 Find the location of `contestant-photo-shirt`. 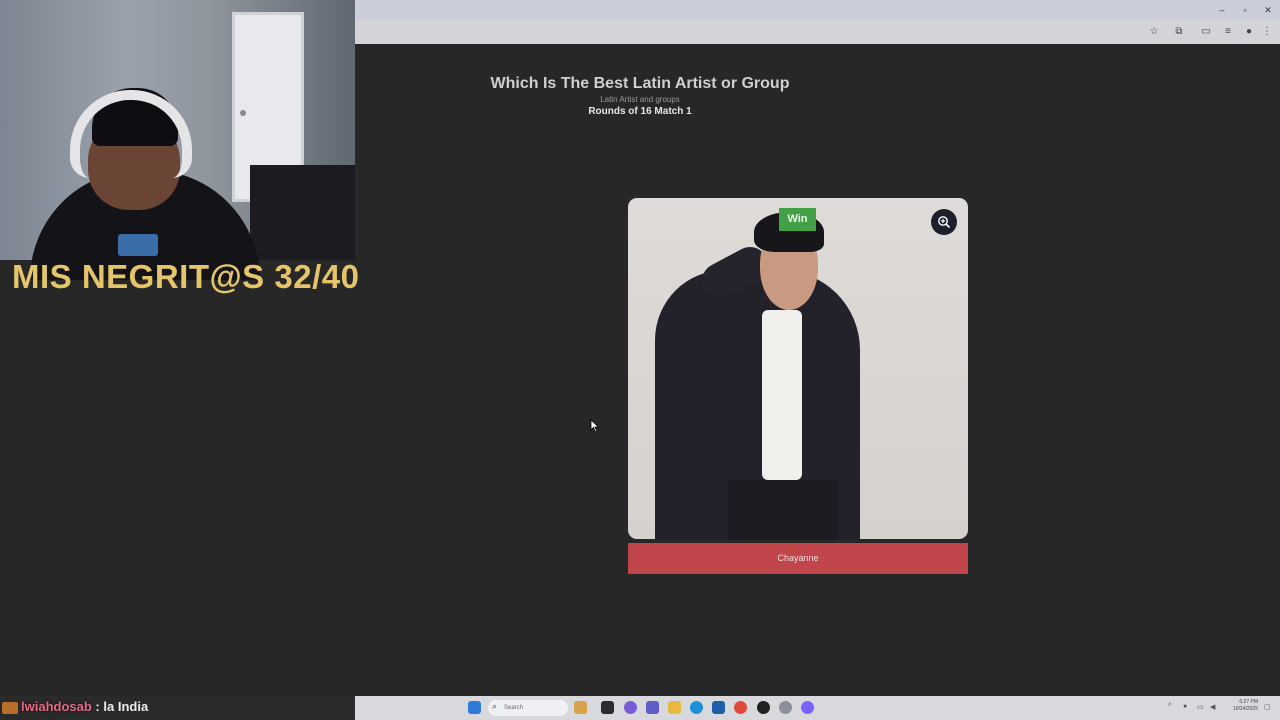

contestant-photo-shirt is located at coordinates (782, 395).